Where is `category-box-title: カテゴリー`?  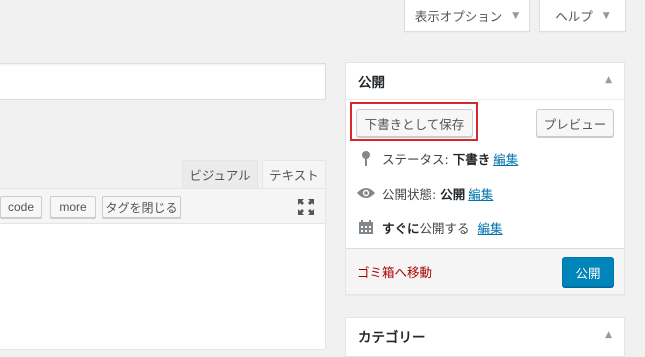 category-box-title: カテゴリー is located at coordinates (392, 338).